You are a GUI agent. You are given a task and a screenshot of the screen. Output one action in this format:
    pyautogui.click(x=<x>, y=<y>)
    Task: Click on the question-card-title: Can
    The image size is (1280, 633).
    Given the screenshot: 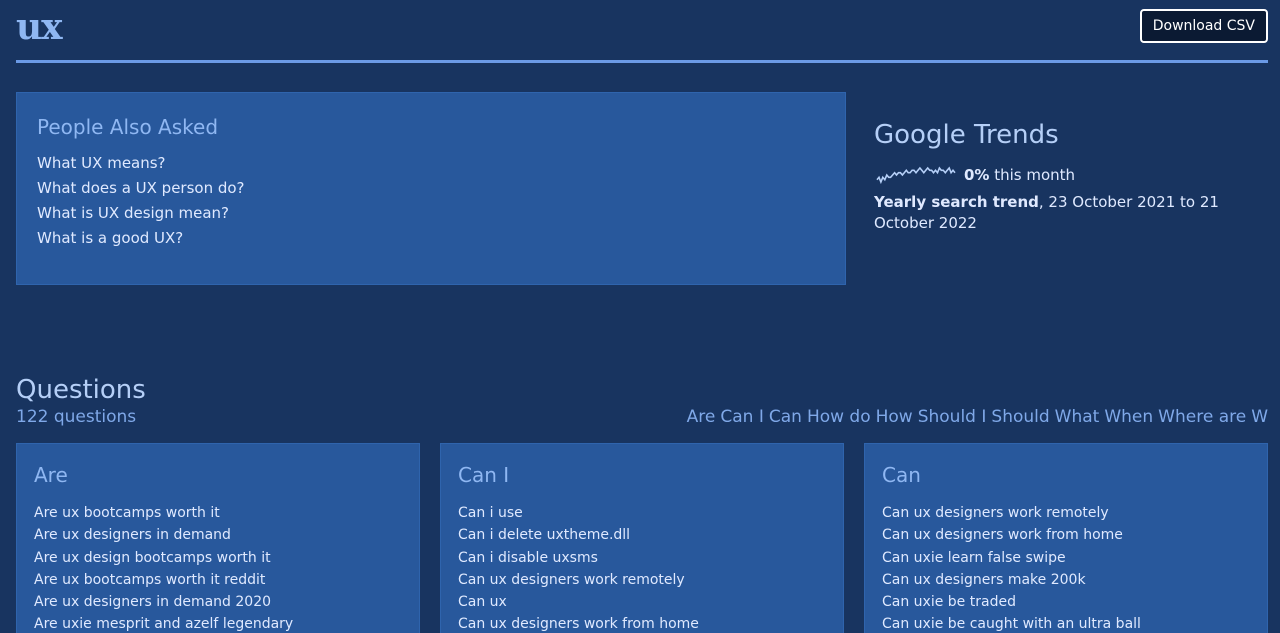 What is the action you would take?
    pyautogui.click(x=901, y=475)
    